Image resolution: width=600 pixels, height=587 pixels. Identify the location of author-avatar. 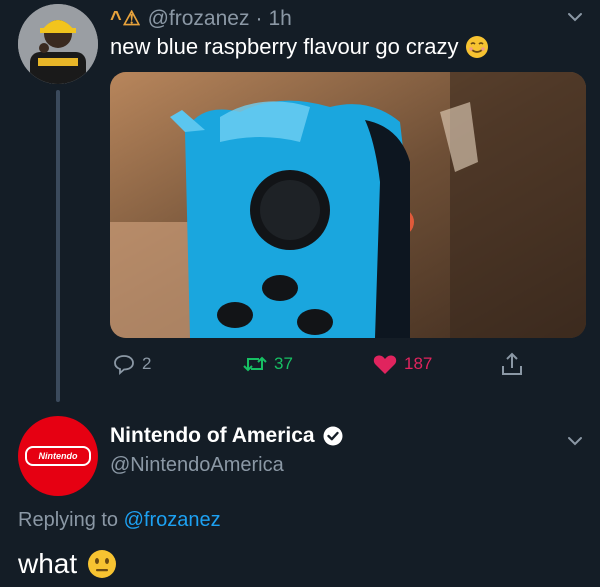
(58, 44).